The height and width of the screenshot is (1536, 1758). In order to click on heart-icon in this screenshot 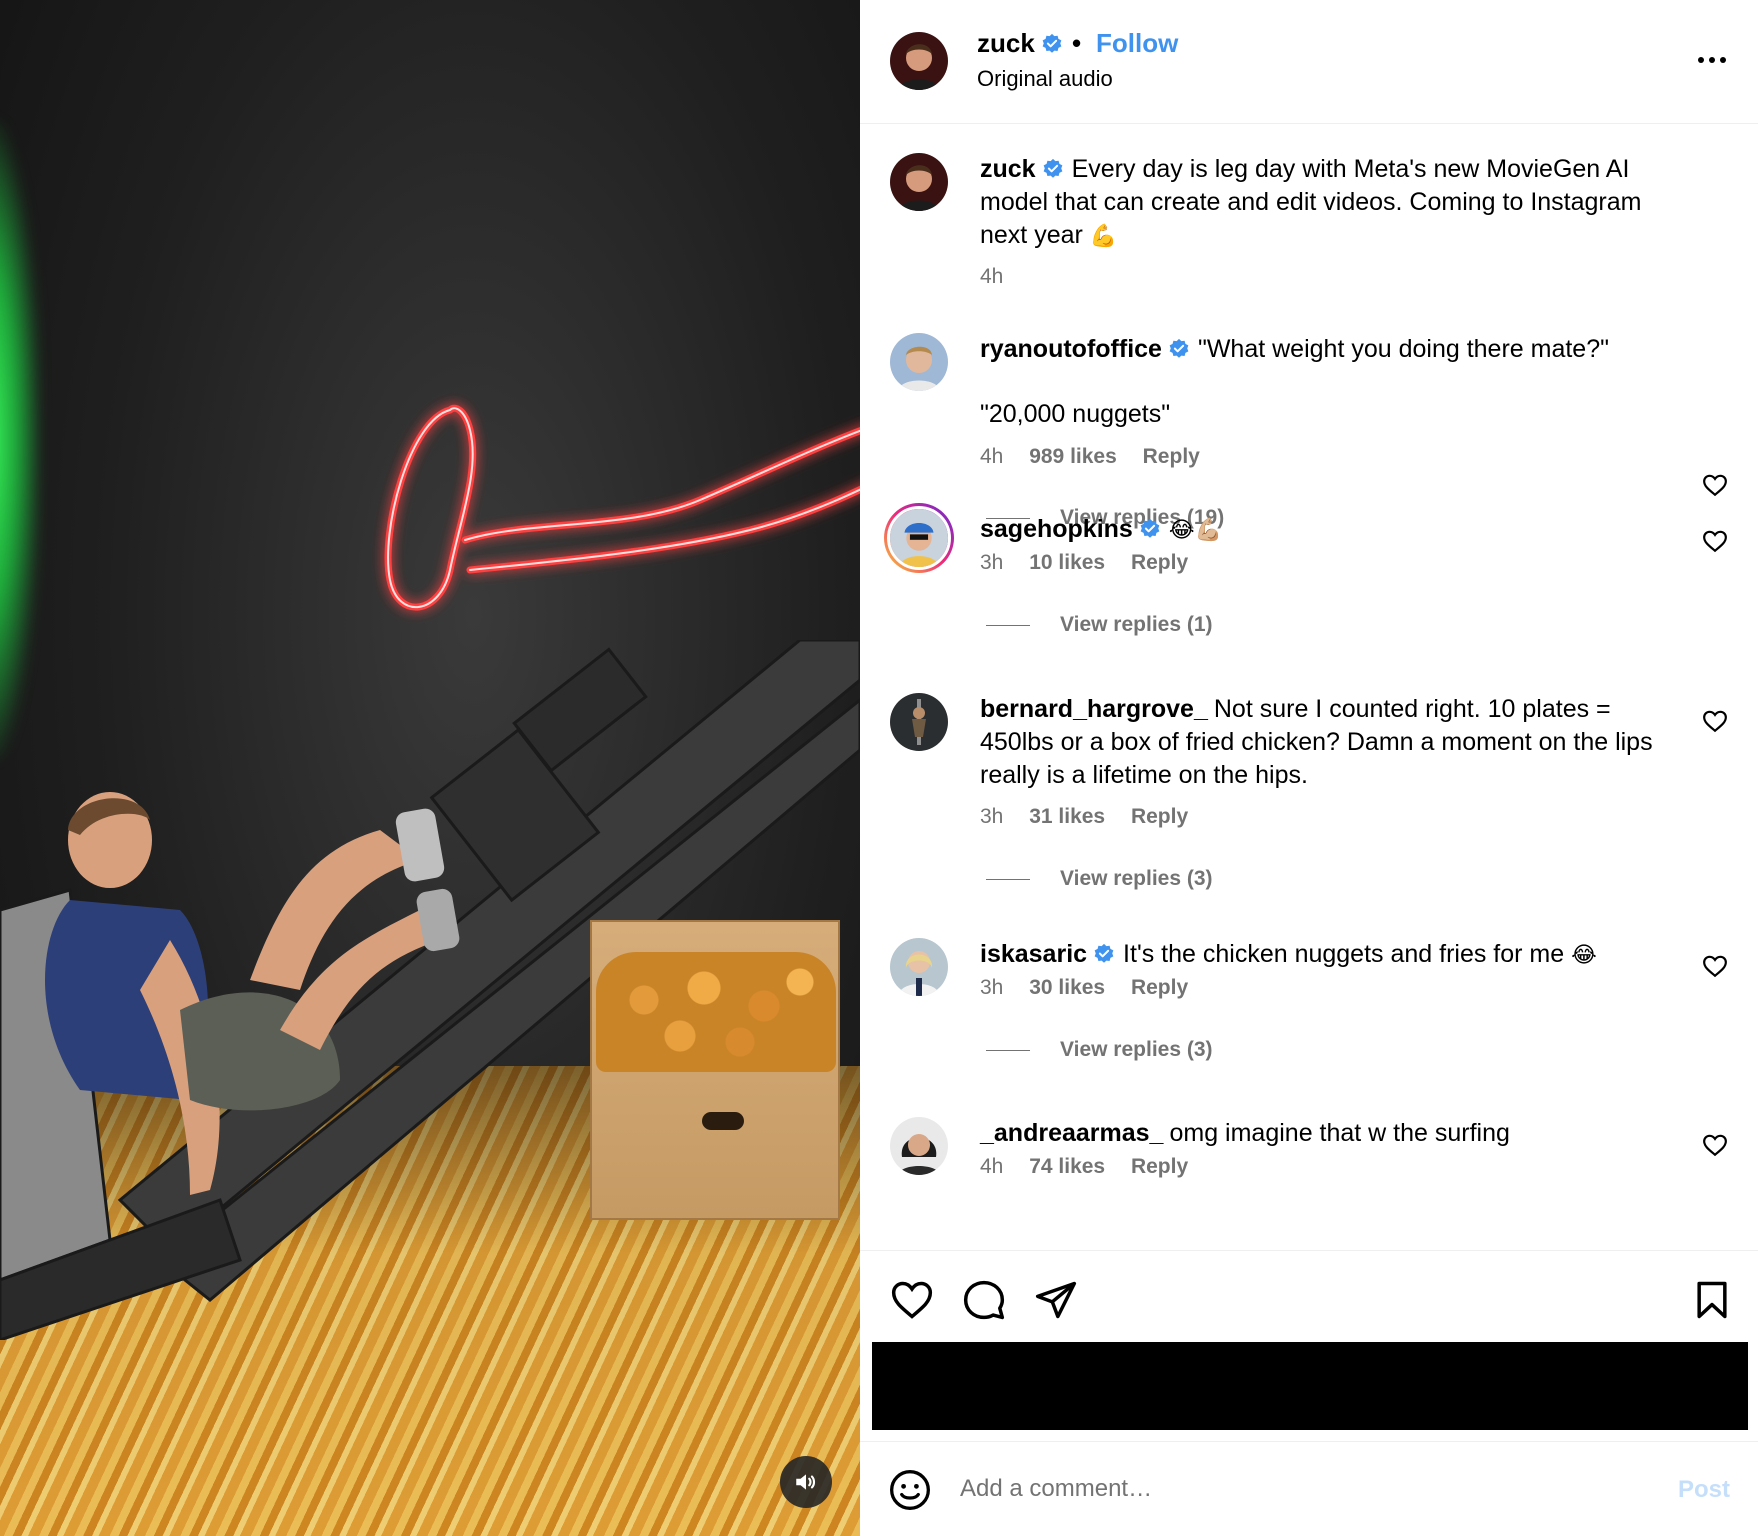, I will do `click(912, 1300)`.